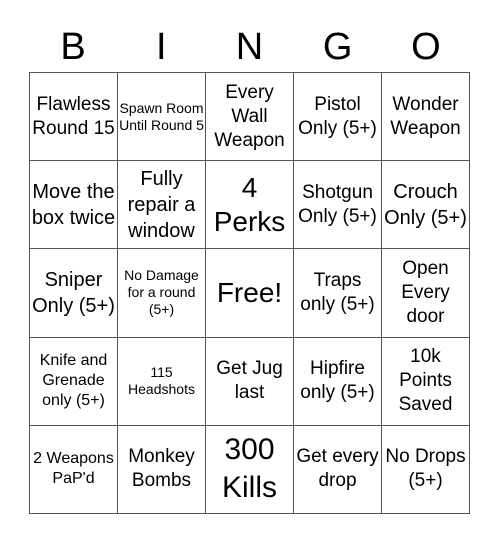 This screenshot has height=544, width=500. I want to click on cell-text: Traps only (5+), so click(337, 292).